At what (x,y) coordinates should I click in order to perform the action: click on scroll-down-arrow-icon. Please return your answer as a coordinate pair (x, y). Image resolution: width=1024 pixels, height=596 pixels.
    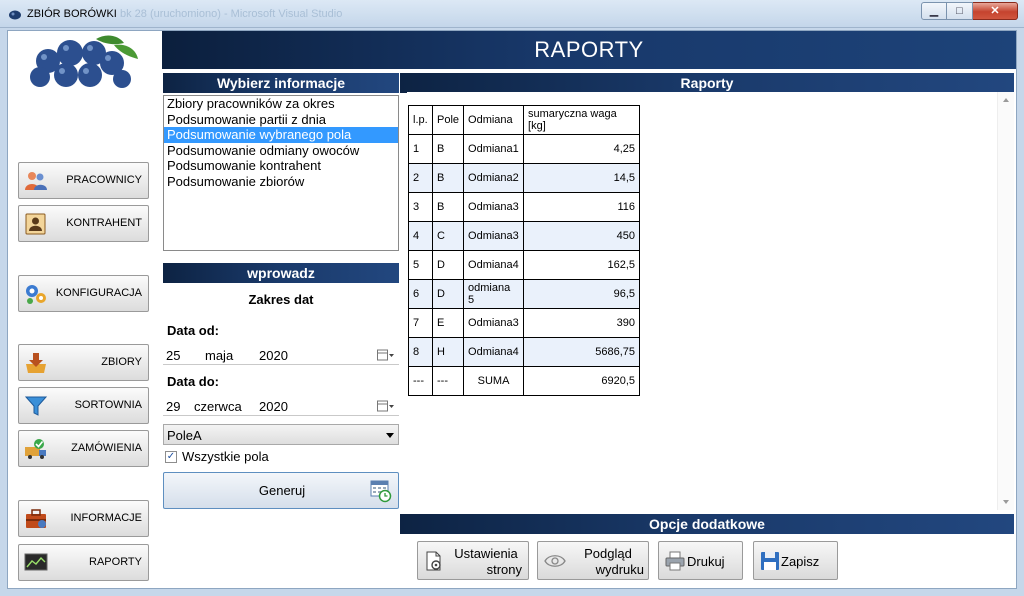
    Looking at the image, I should click on (1006, 502).